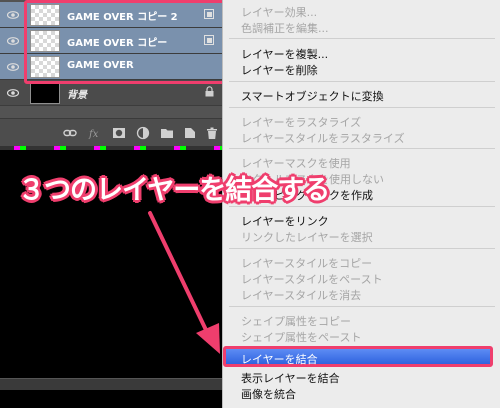 The image size is (500, 408). Describe the element at coordinates (119, 133) in the screenshot. I see `add-mask-icon` at that location.